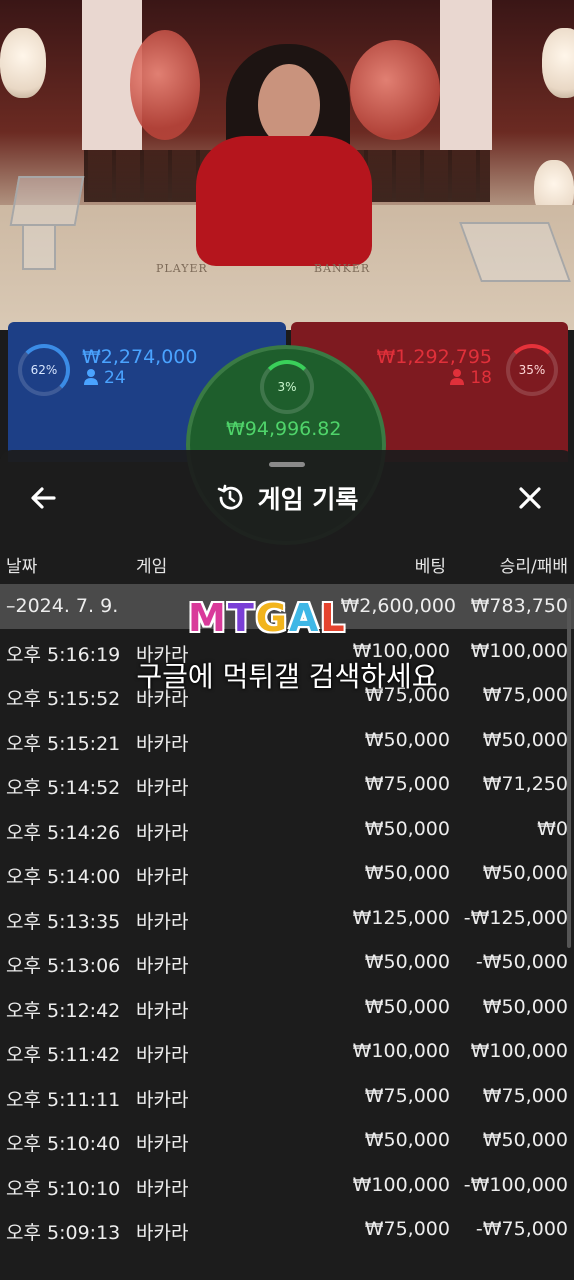 Image resolution: width=574 pixels, height=1280 pixels. I want to click on column-header-date: 날짜, so click(22, 567).